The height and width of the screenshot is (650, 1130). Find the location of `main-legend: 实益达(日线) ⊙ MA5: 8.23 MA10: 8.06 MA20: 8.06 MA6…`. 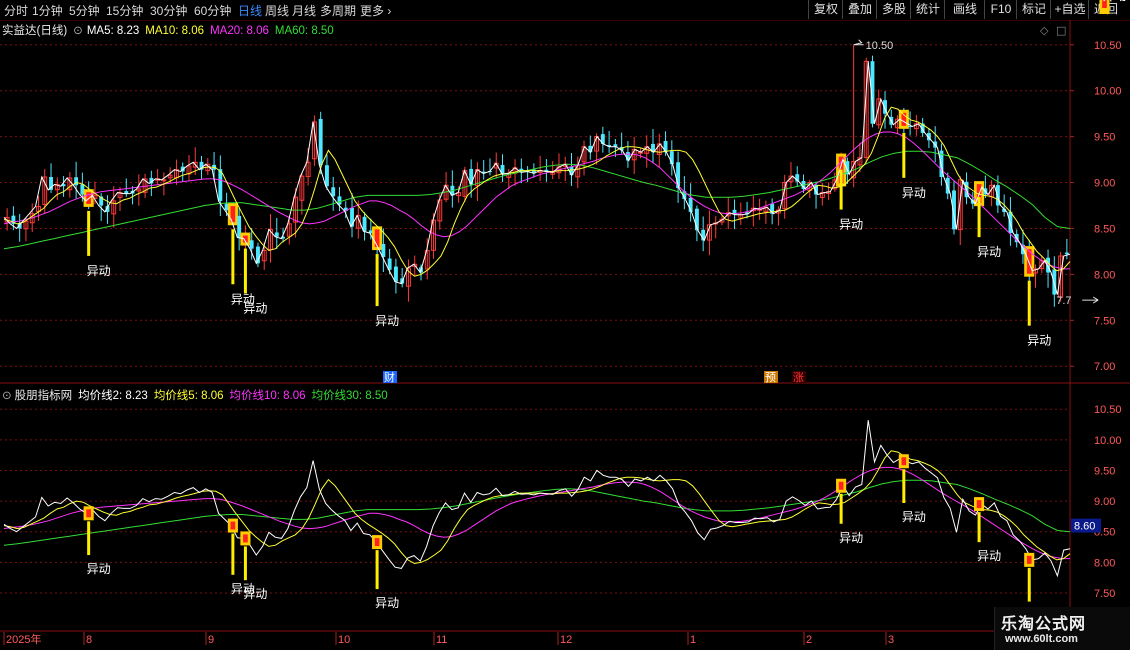

main-legend: 实益达(日线) ⊙ MA5: 8.23 MA10: 8.06 MA20: 8.06 MA6… is located at coordinates (171, 30).